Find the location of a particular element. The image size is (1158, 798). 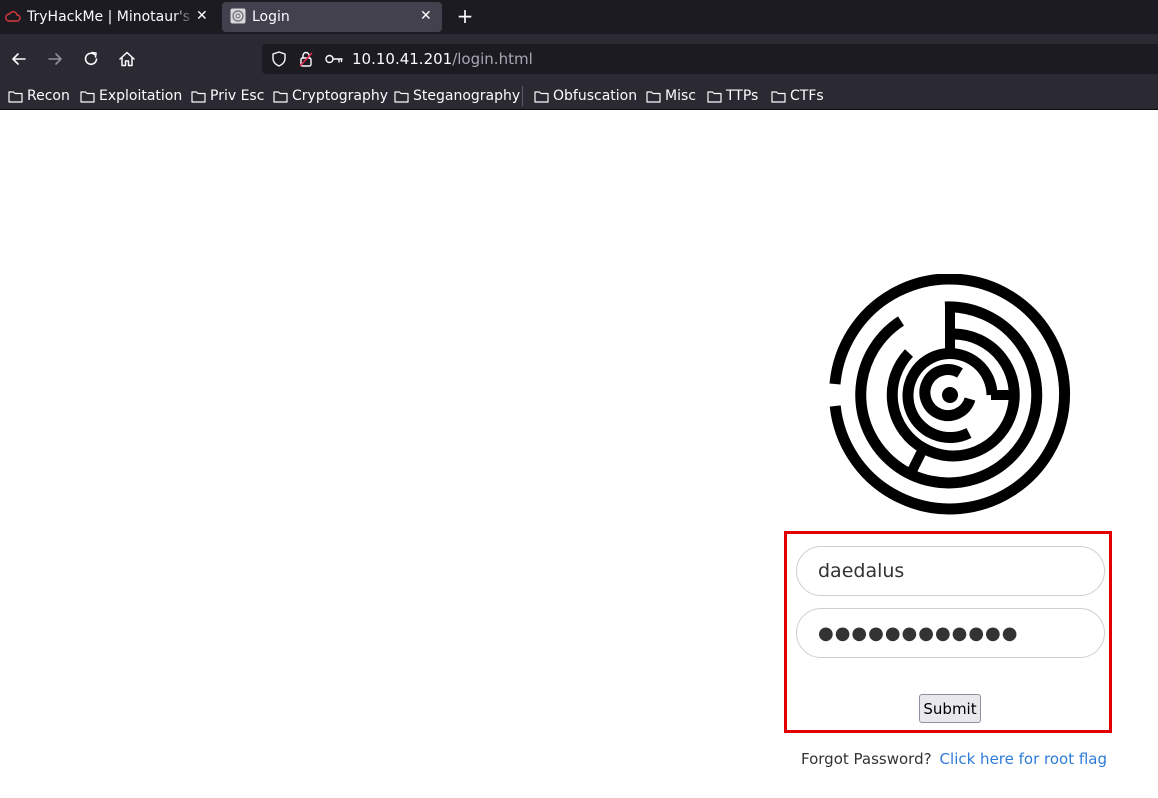

forgot-password-row: Forgot Password? Click here for root flag is located at coordinates (954, 759).